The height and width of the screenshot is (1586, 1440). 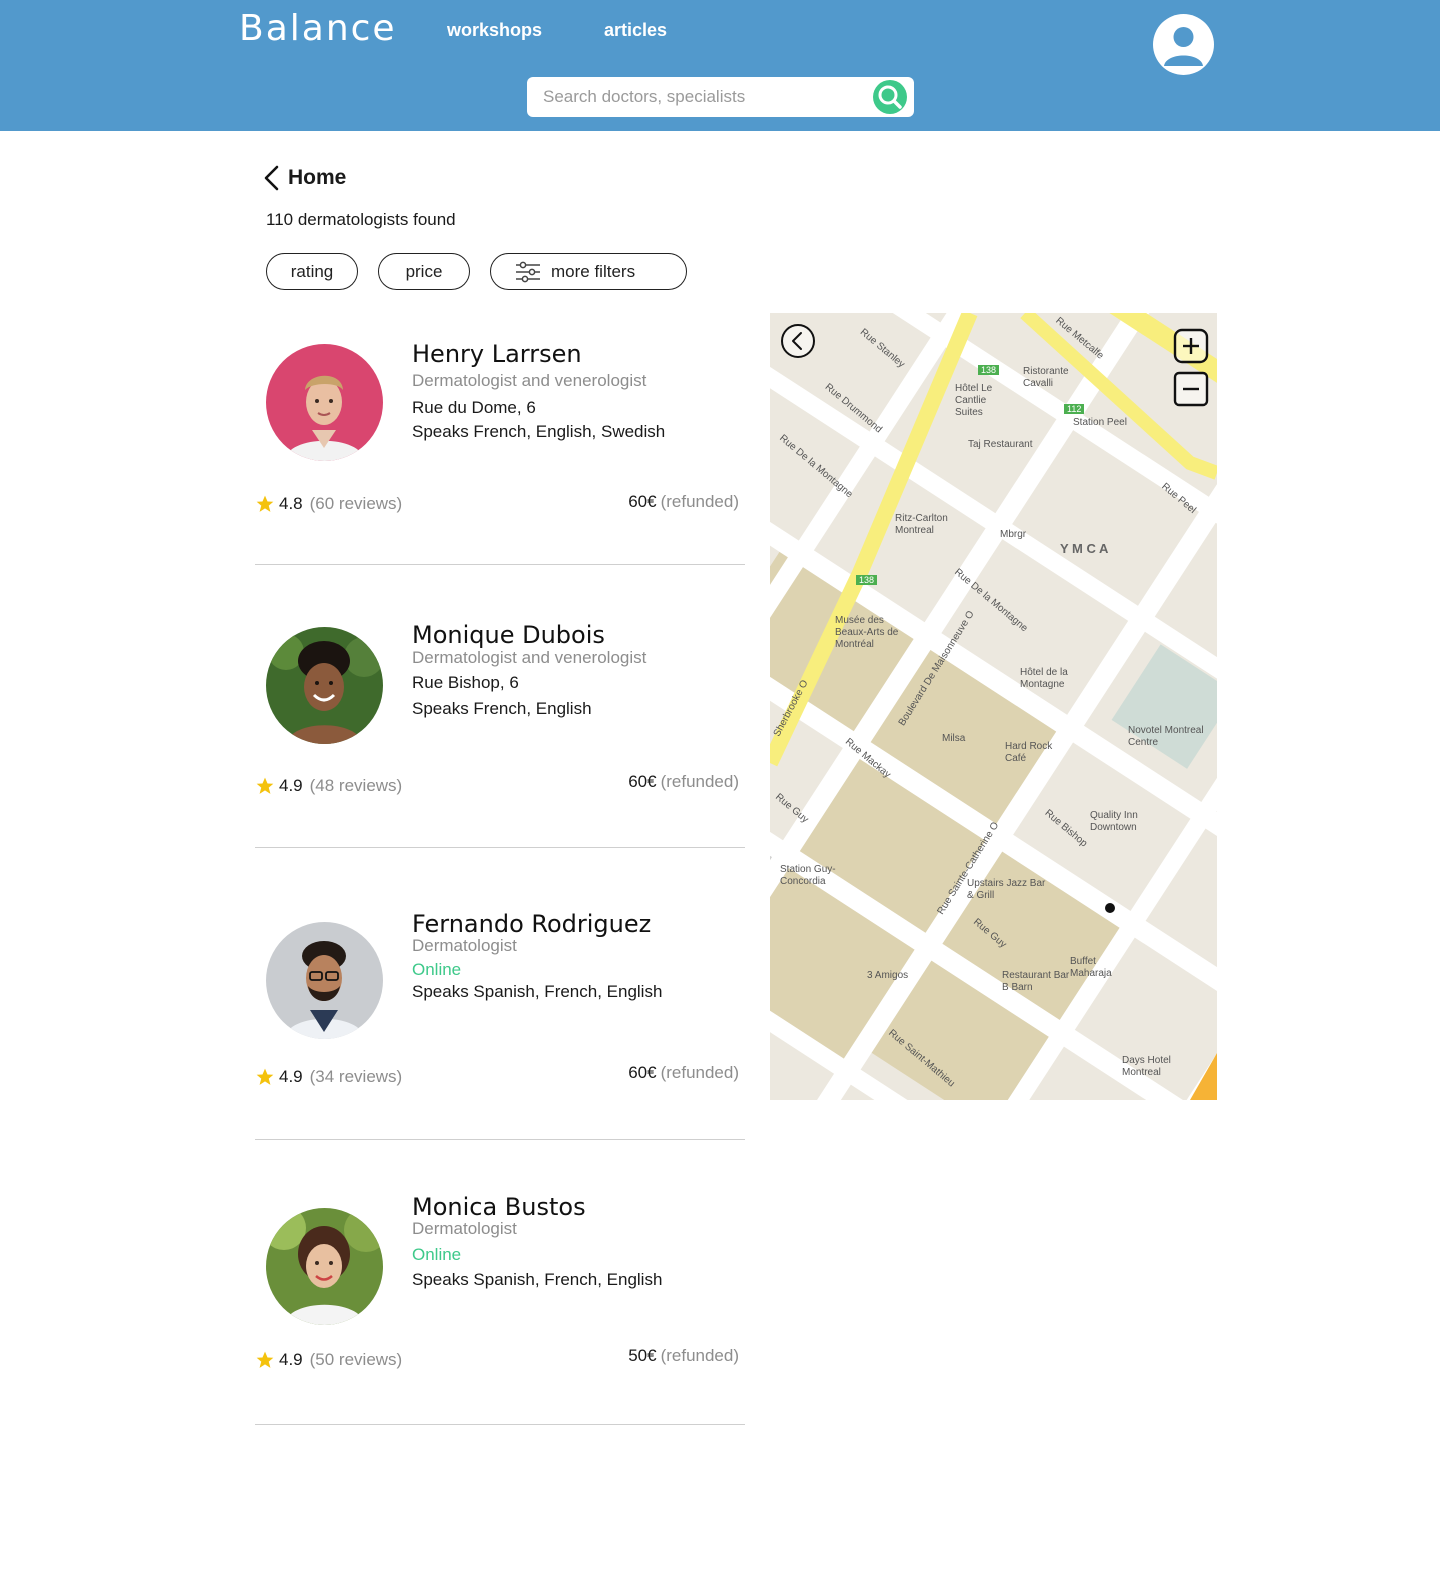 I want to click on top-header: Balance workshops articles, so click(x=720, y=65).